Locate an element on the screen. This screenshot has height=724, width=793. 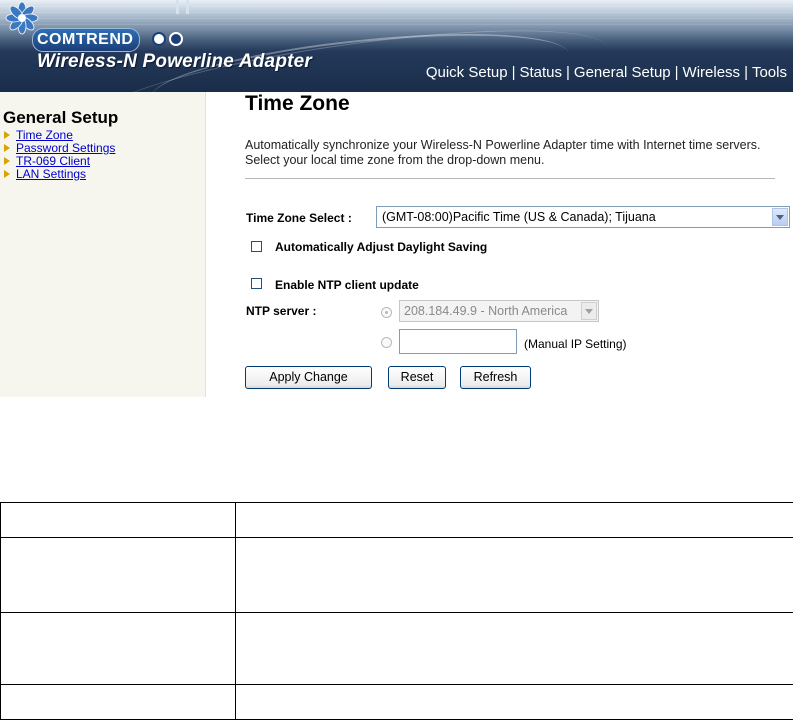
sidebar-link-time-zone: Time Zone is located at coordinates (44, 135).